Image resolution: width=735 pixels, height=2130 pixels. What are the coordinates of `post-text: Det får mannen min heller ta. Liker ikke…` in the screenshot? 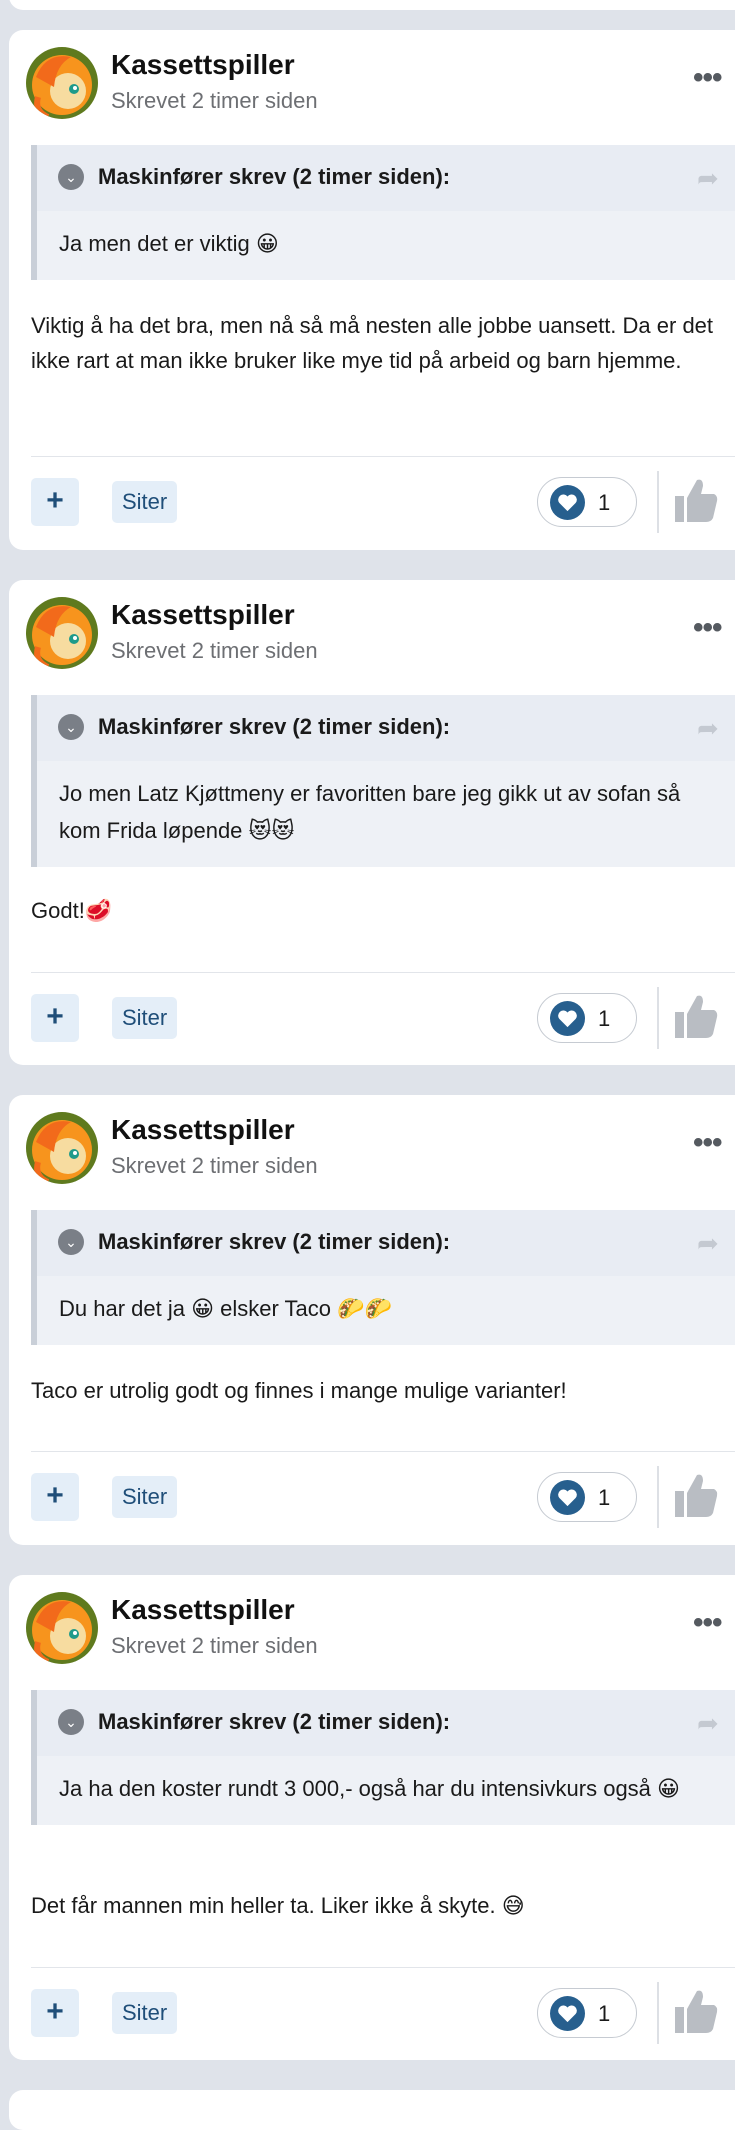 It's located at (278, 1905).